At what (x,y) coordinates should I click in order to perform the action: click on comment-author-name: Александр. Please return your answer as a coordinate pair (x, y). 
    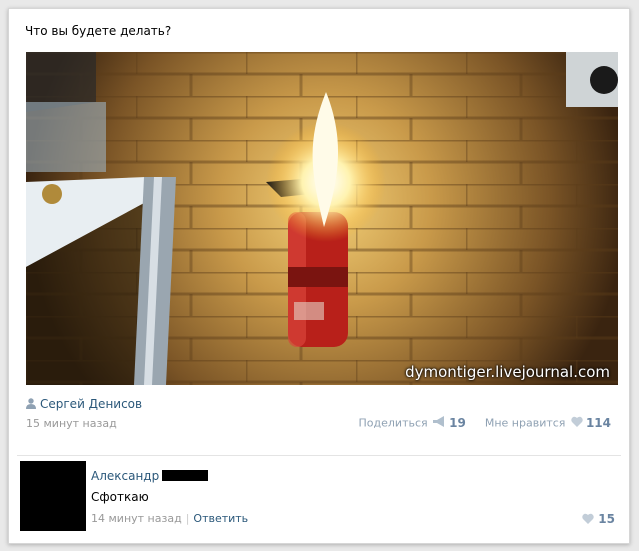
    Looking at the image, I should click on (125, 476).